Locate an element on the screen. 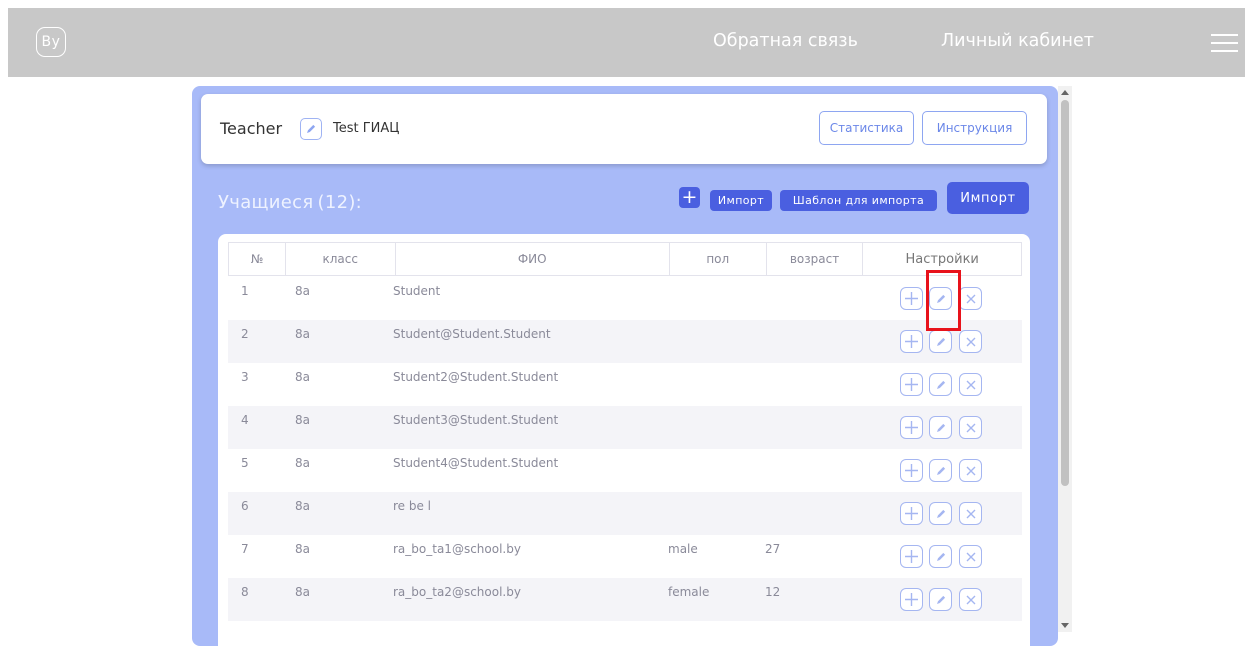  scrollbar is located at coordinates (1065, 359).